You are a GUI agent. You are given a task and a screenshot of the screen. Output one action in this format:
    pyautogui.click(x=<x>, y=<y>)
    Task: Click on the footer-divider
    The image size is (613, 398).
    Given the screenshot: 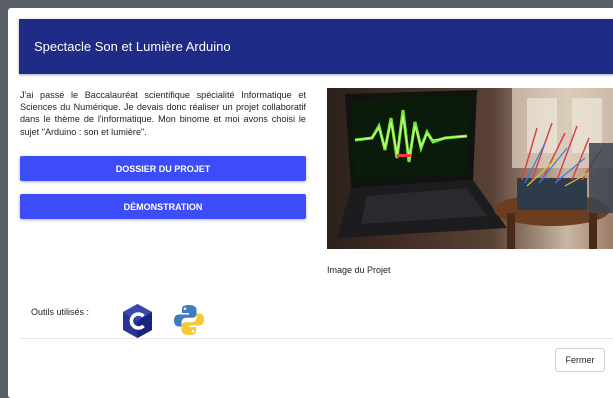 What is the action you would take?
    pyautogui.click(x=316, y=338)
    